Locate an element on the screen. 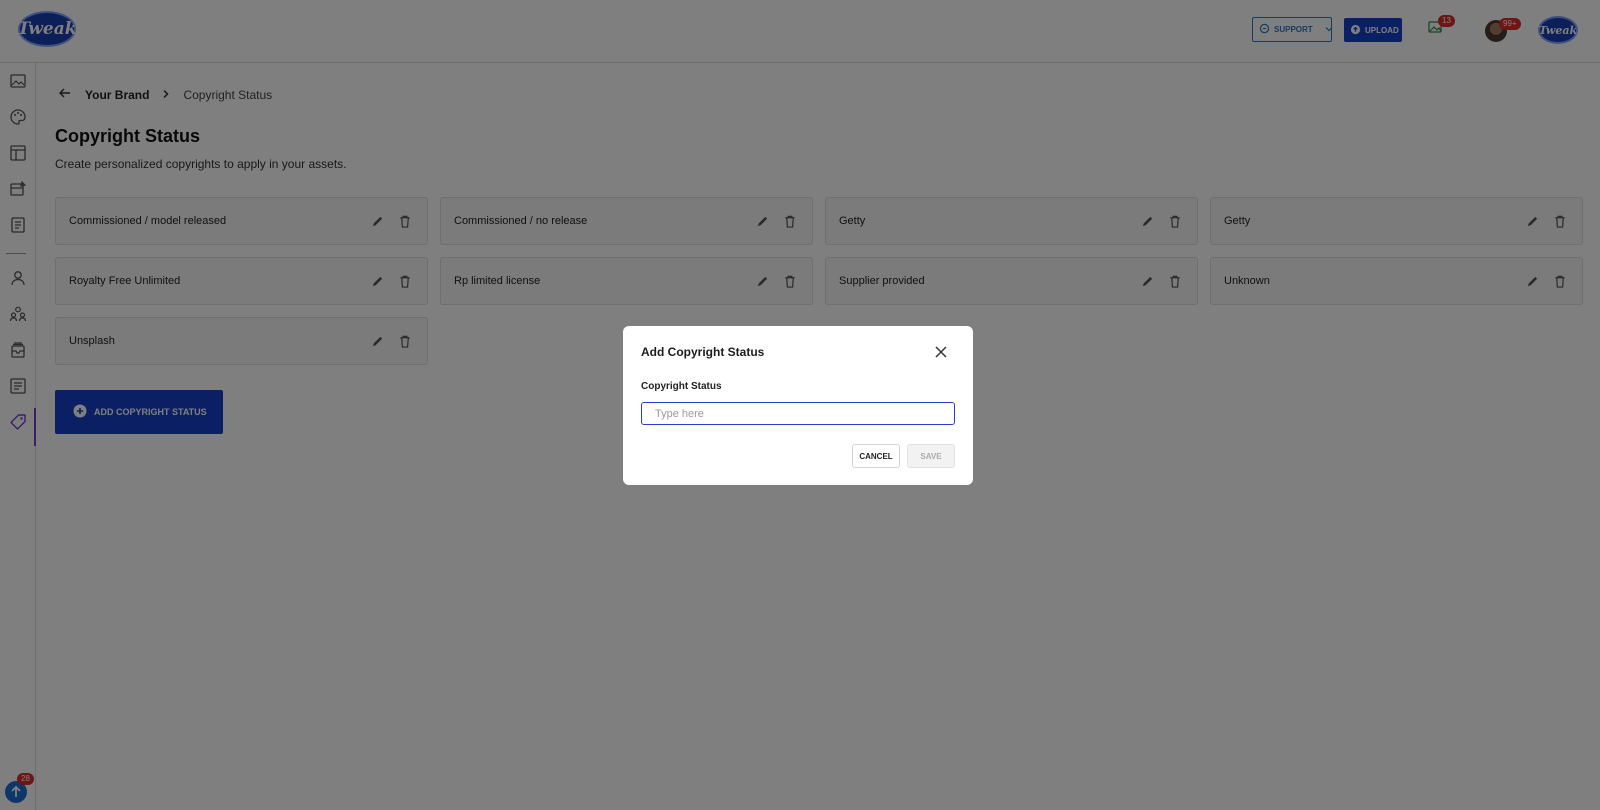  close-icon is located at coordinates (941, 352).